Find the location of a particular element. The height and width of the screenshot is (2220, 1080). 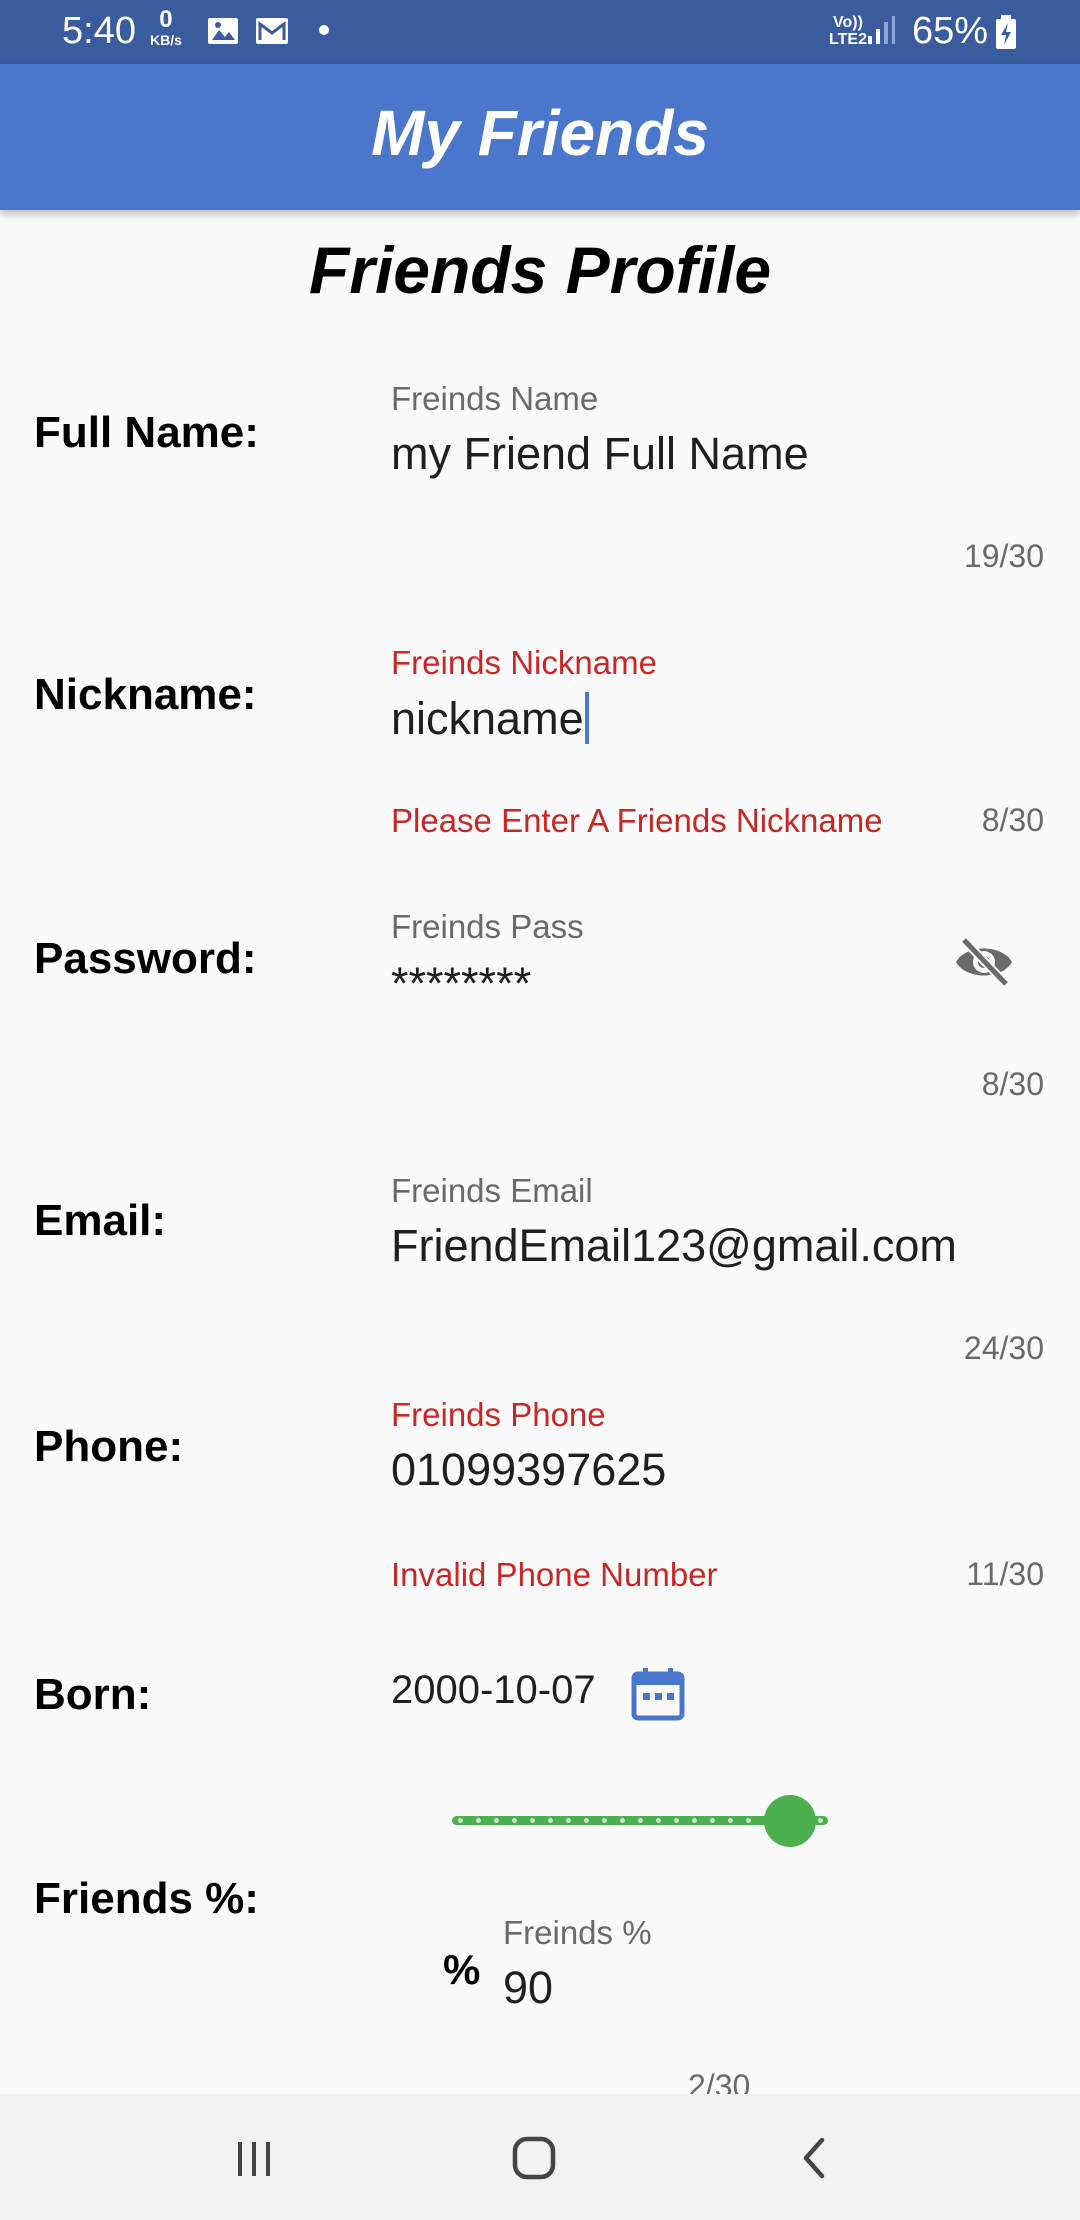

email-input: FriendEmail123@gmail.com is located at coordinates (674, 1246).